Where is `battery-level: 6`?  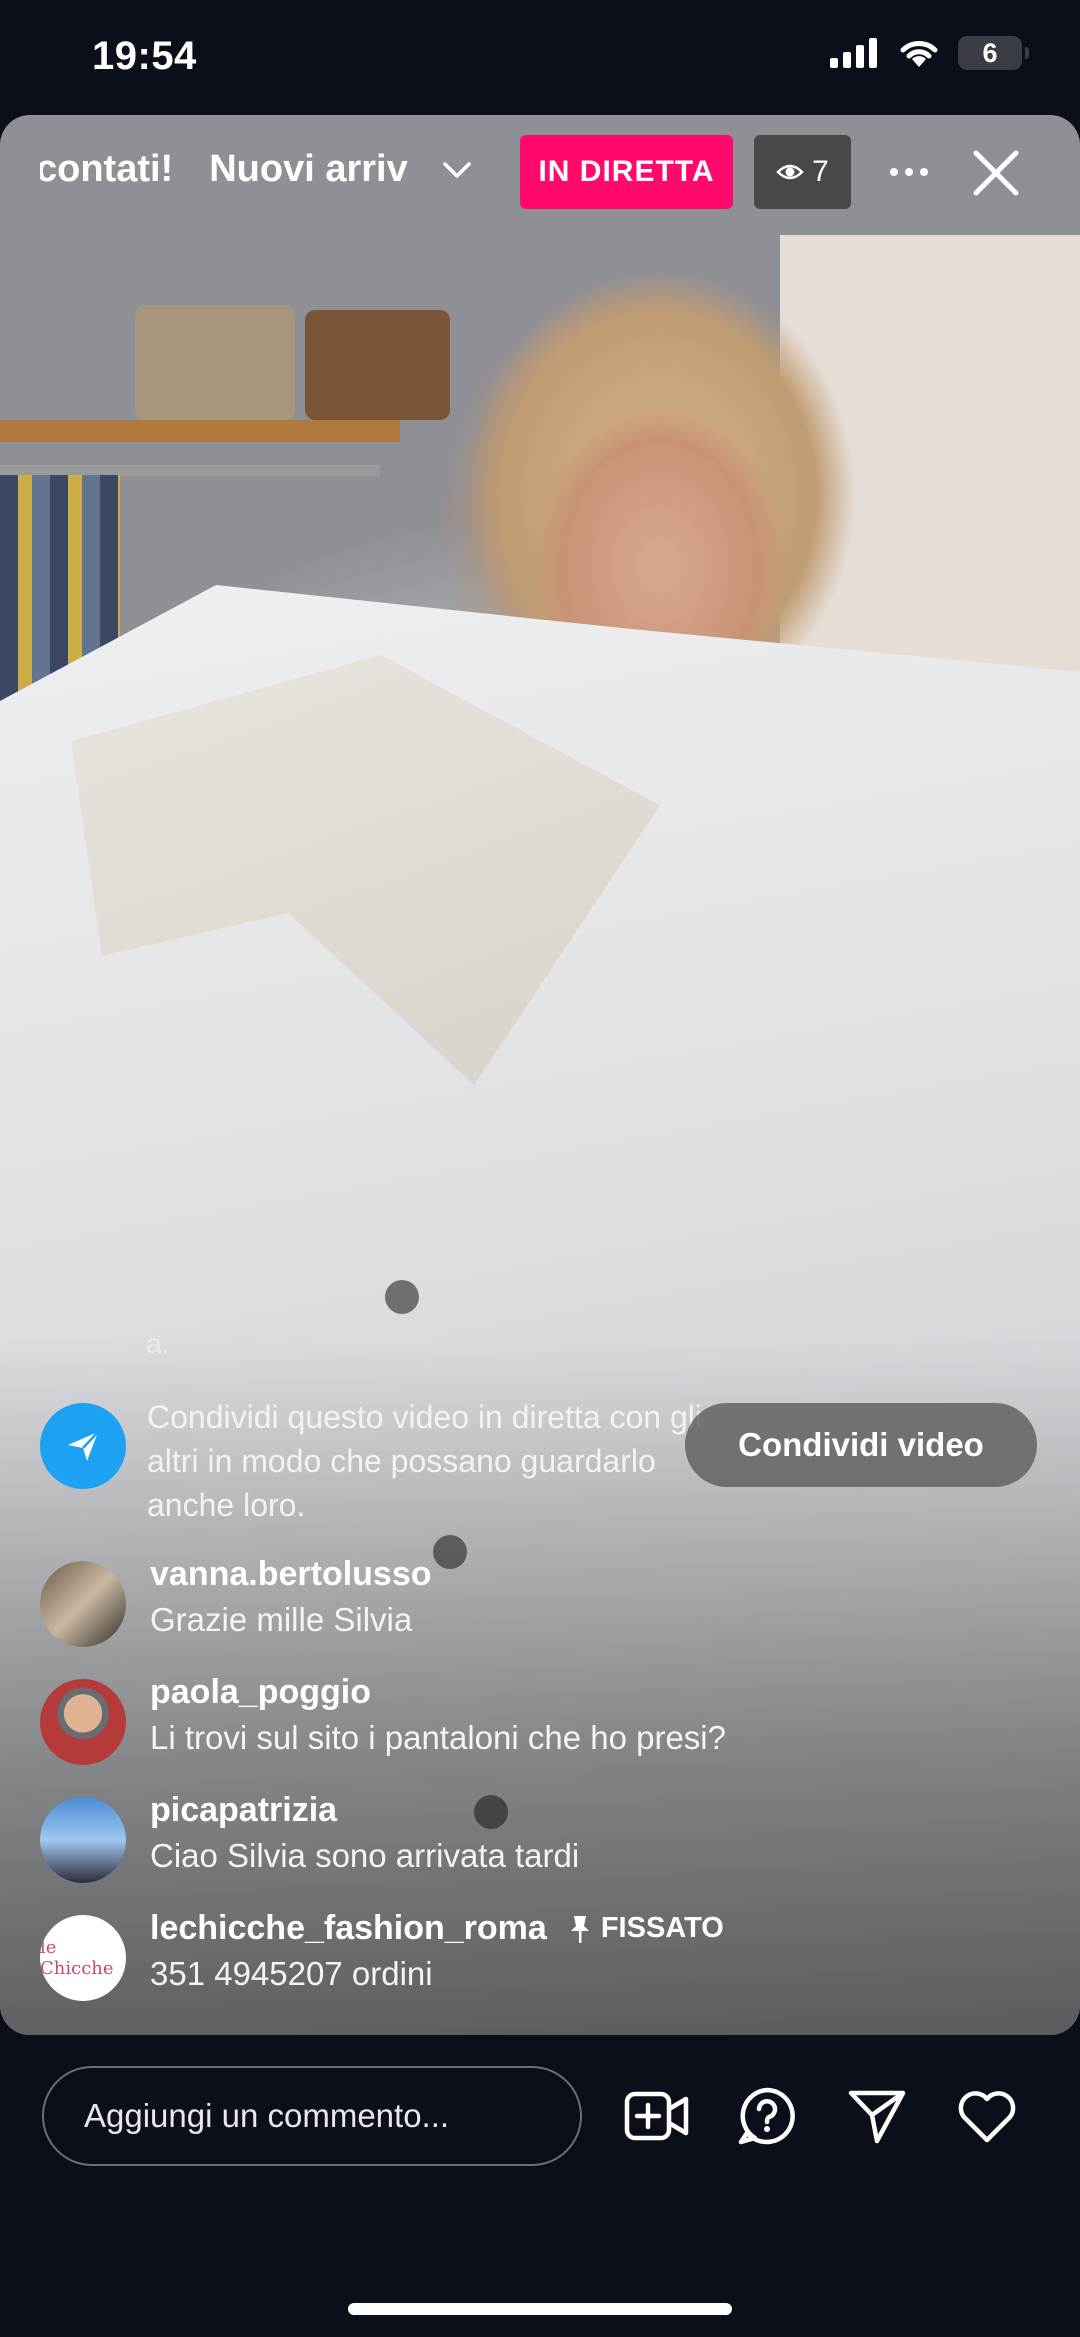 battery-level: 6 is located at coordinates (990, 52).